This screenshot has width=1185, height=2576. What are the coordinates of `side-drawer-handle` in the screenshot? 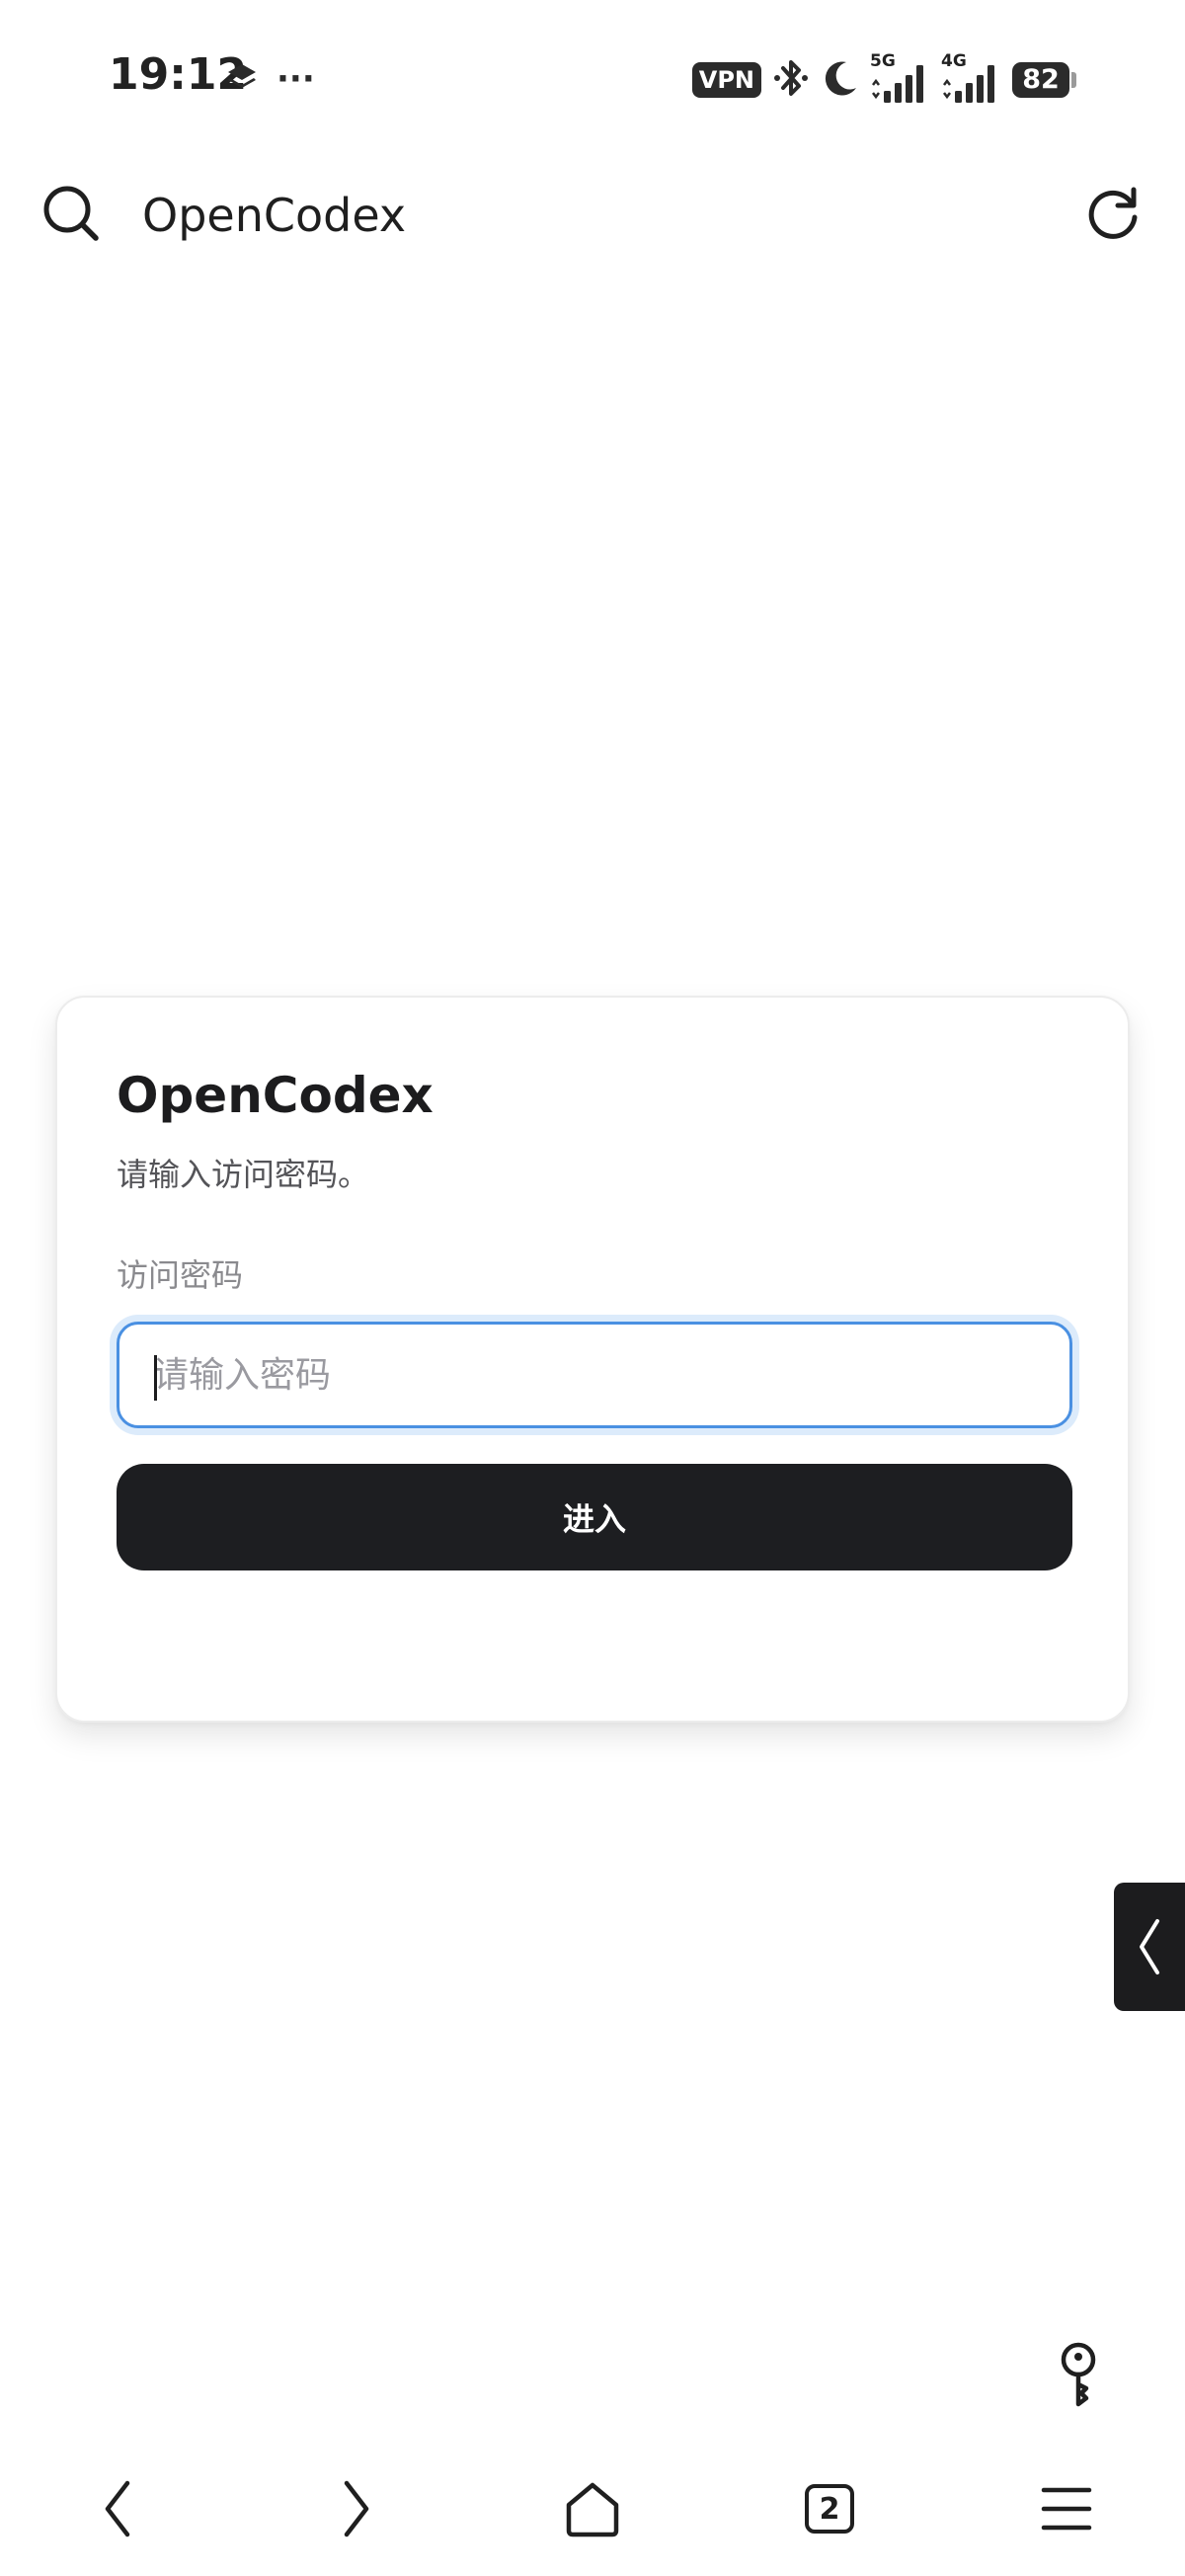 It's located at (1150, 1947).